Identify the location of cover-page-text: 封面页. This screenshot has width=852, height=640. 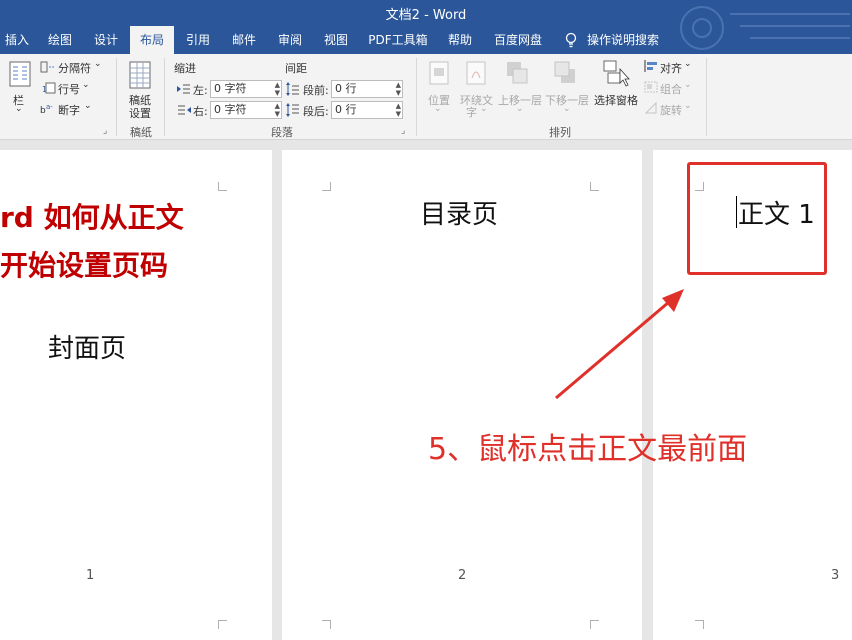
(87, 346).